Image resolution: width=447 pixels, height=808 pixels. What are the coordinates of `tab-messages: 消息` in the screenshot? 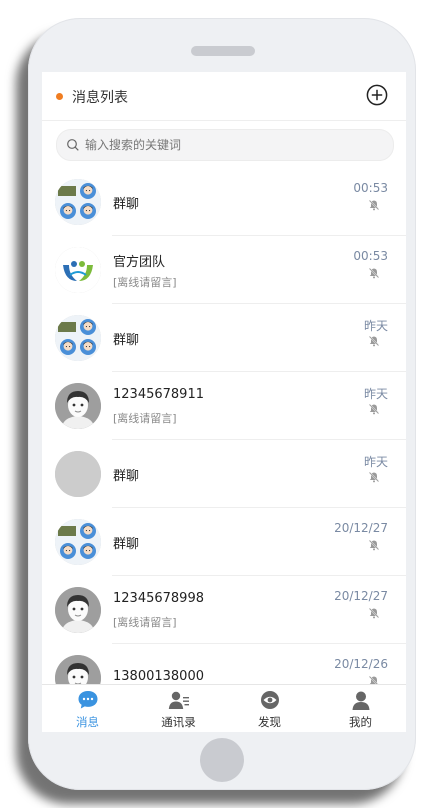 It's located at (87, 708).